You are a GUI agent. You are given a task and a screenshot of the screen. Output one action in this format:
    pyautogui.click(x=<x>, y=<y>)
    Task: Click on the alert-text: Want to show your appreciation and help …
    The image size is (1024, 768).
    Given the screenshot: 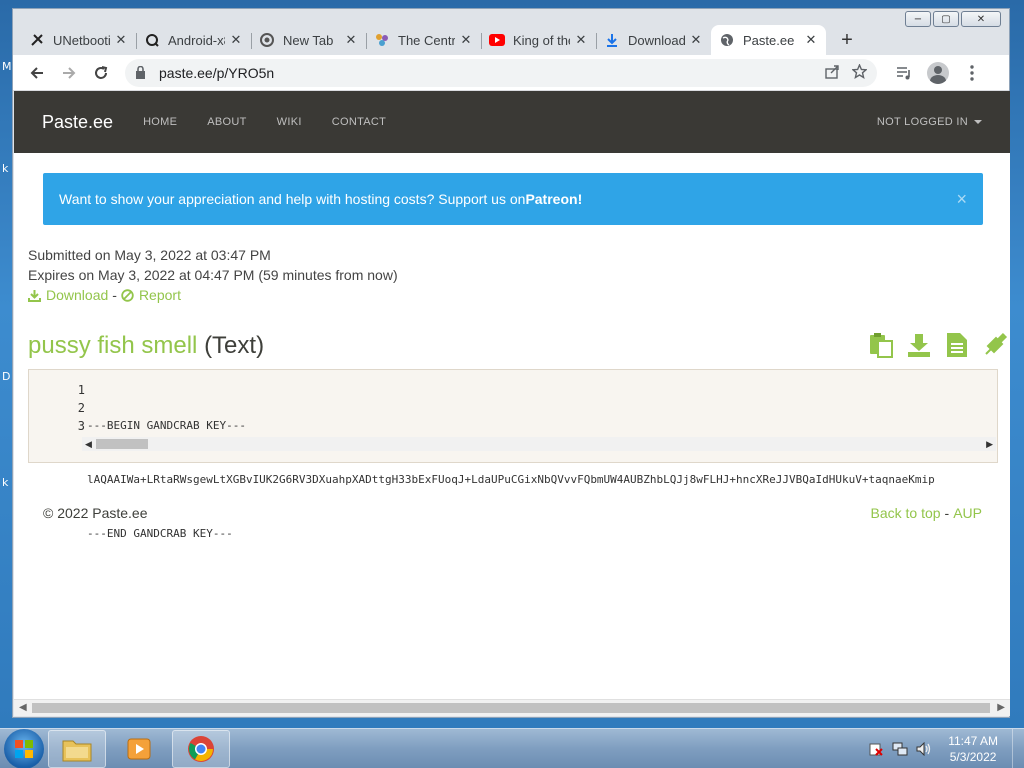 What is the action you would take?
    pyautogui.click(x=292, y=199)
    